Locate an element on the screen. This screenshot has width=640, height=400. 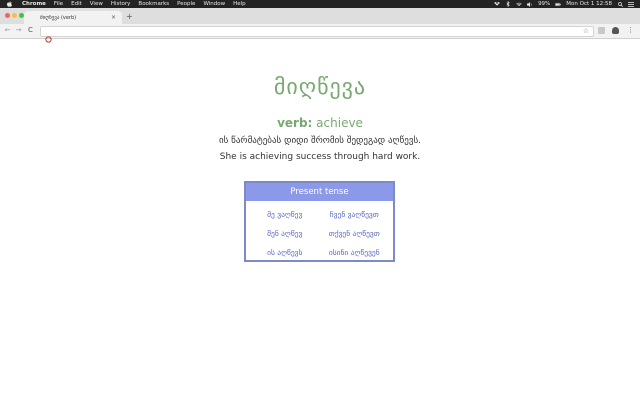
volume-icon is located at coordinates (530, 4).